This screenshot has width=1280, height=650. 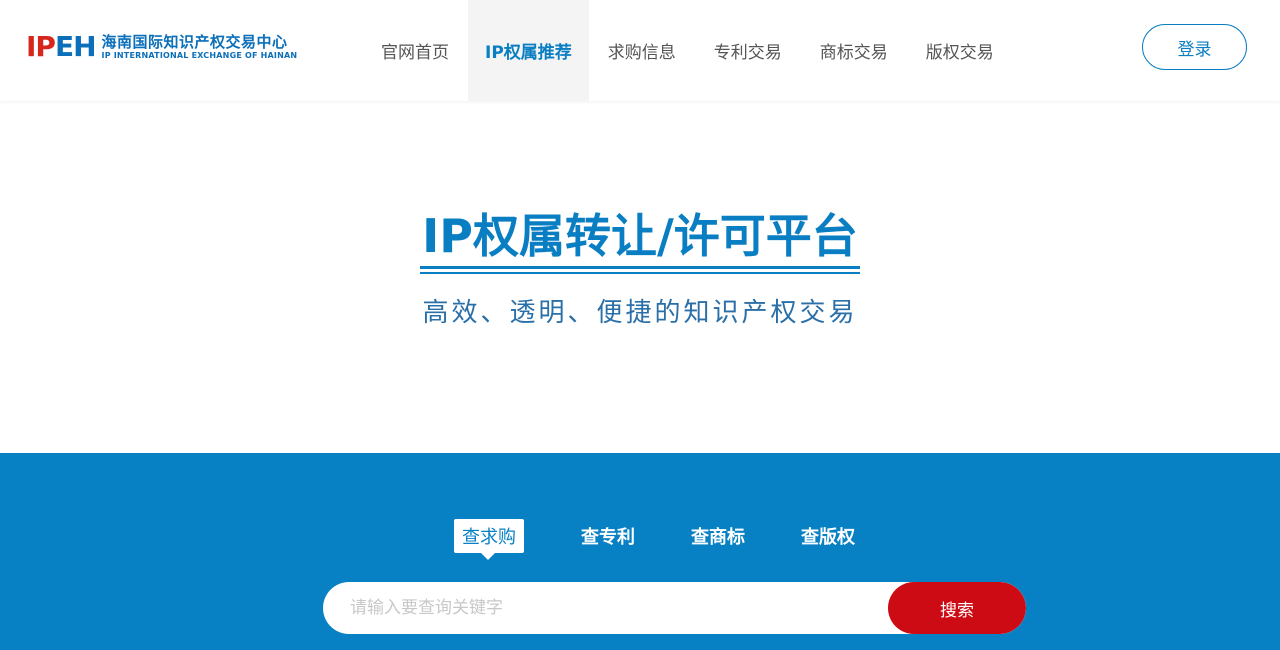 What do you see at coordinates (528, 50) in the screenshot?
I see `nav-item-ip-recommend: IP权属推荐` at bounding box center [528, 50].